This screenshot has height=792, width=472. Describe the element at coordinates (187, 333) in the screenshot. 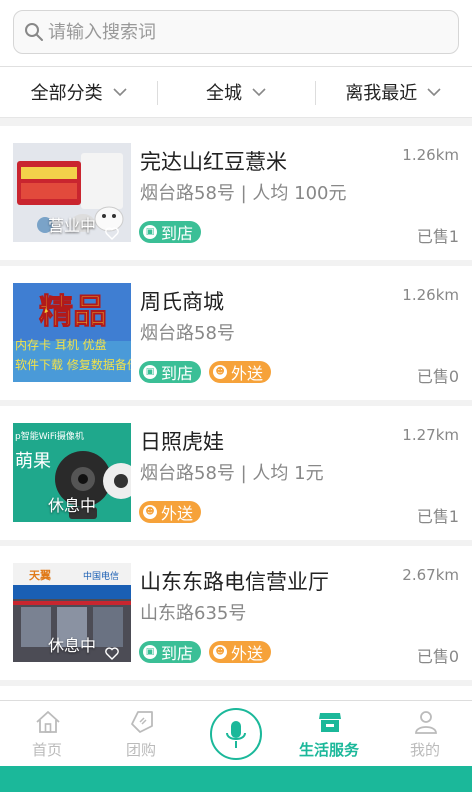

I see `shop-address: 烟台路58号` at that location.